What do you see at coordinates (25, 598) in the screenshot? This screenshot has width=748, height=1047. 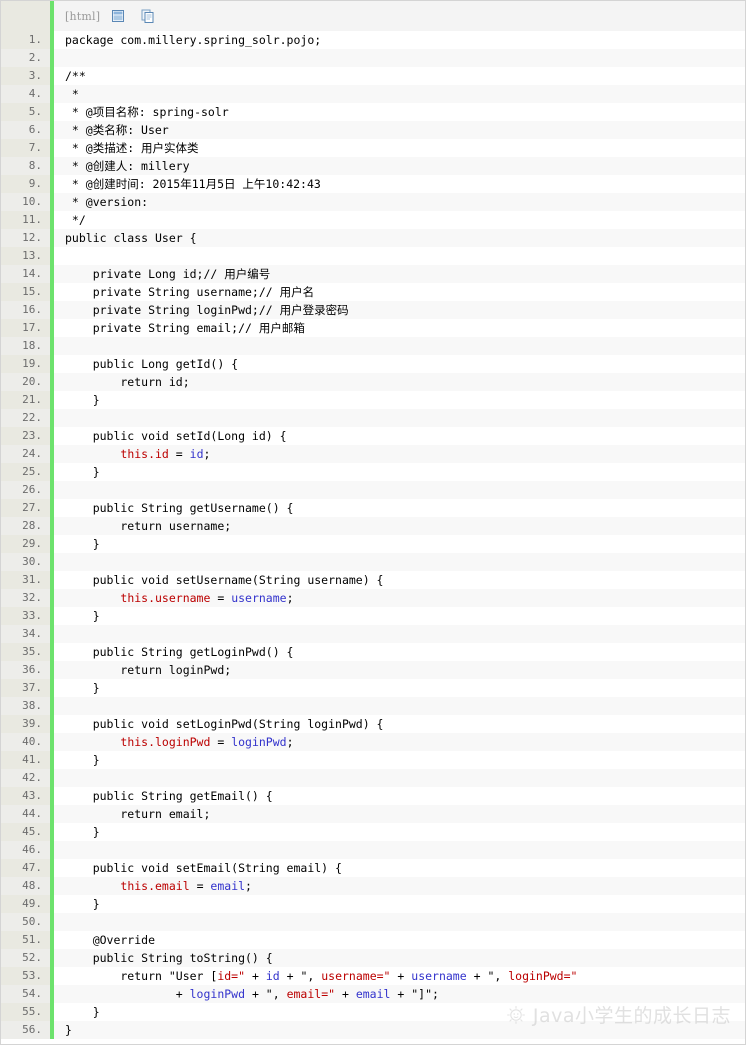 I see `line-number: 32.` at bounding box center [25, 598].